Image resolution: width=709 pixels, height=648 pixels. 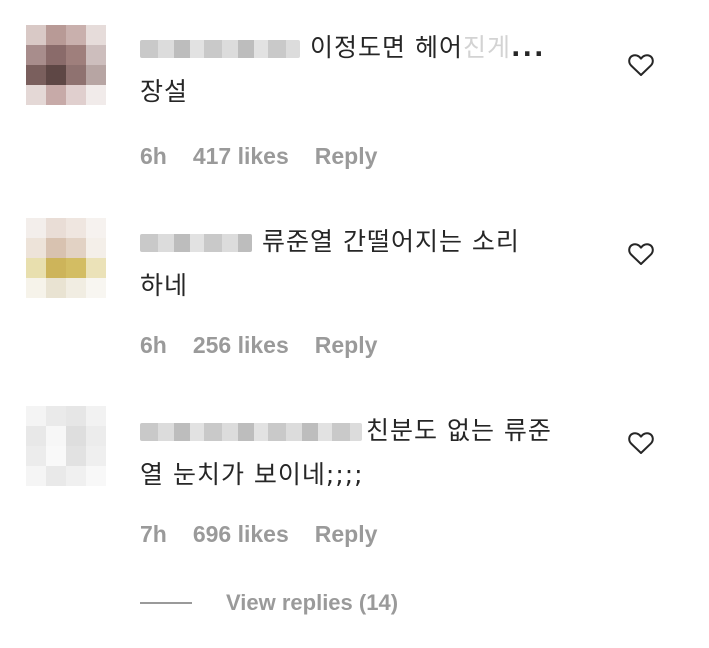 What do you see at coordinates (164, 285) in the screenshot?
I see `comment-text-line2: 하네` at bounding box center [164, 285].